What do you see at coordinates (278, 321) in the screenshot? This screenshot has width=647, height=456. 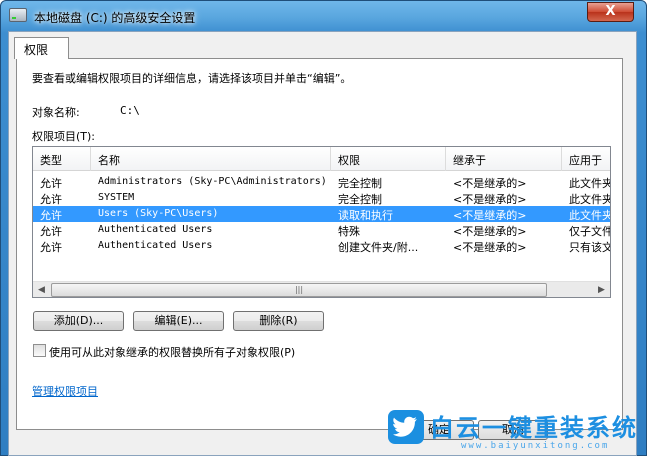 I see `remove-button: 删除(R)` at bounding box center [278, 321].